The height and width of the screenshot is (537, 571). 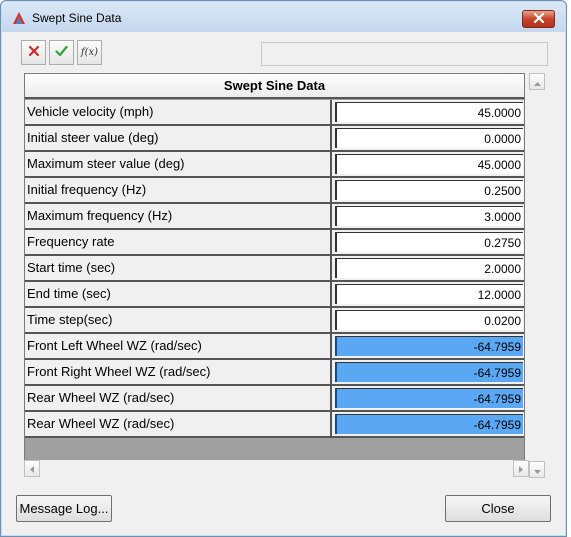 I want to click on parameter-label: Maximum frequency (Hz), so click(x=178, y=217).